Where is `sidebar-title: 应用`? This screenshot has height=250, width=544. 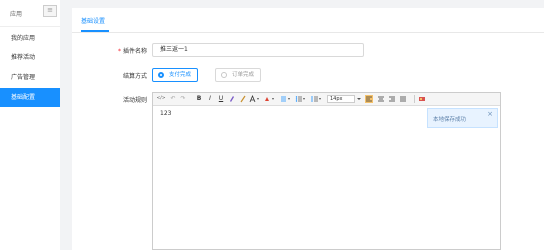
sidebar-title: 应用 is located at coordinates (16, 14).